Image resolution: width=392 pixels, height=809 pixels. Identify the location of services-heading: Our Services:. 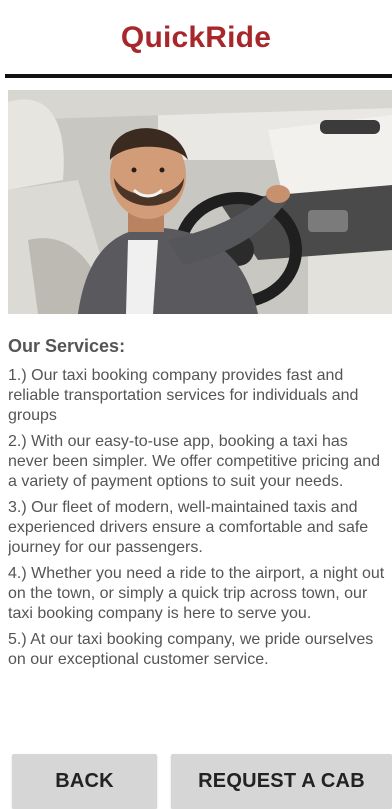
(67, 346).